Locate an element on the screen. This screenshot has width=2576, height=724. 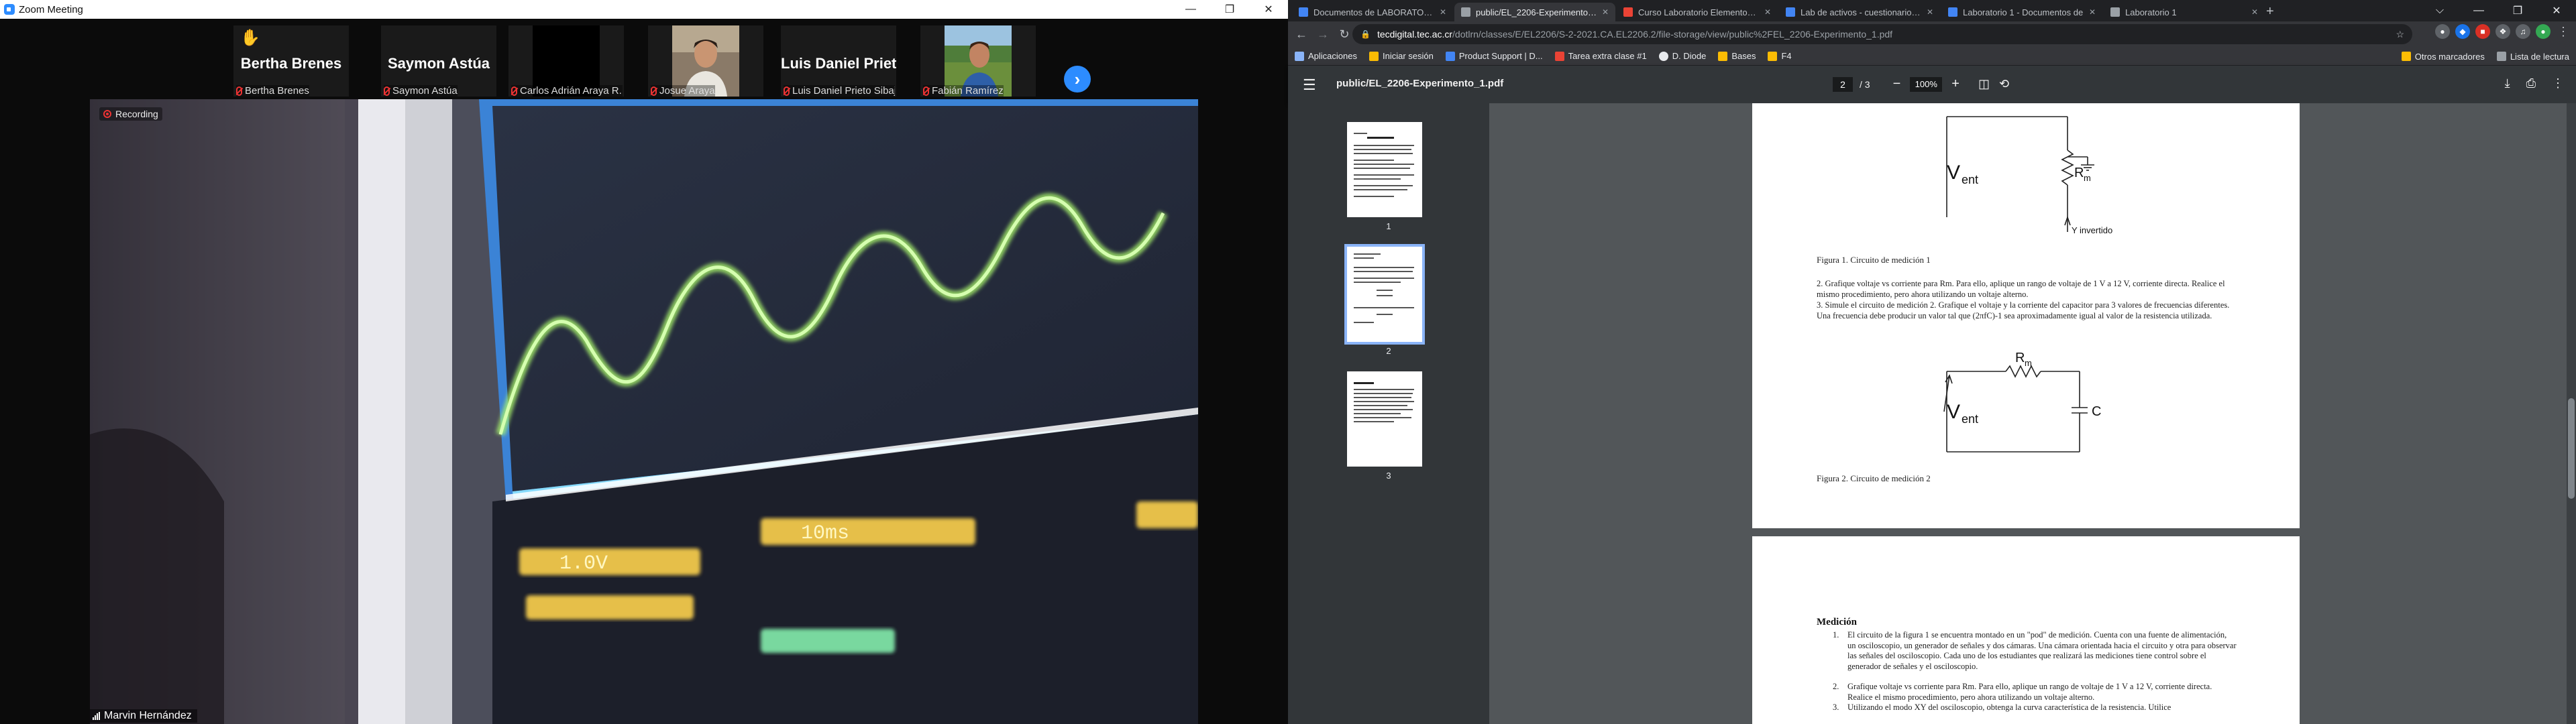
zoom-in-icon: + is located at coordinates (1955, 84).